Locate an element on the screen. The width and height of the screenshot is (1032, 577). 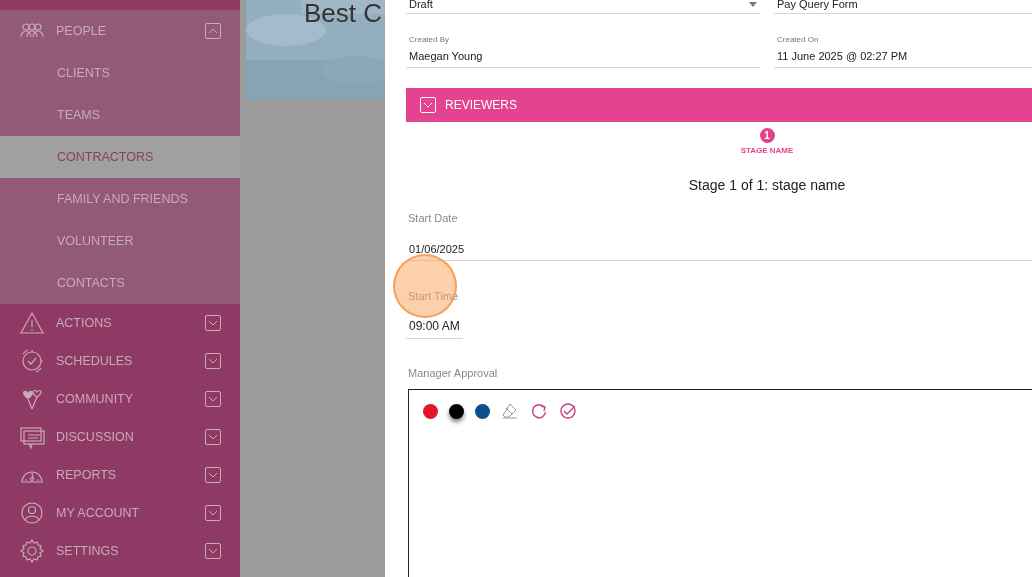
date-field: 01/06/2025 is located at coordinates (719, 250).